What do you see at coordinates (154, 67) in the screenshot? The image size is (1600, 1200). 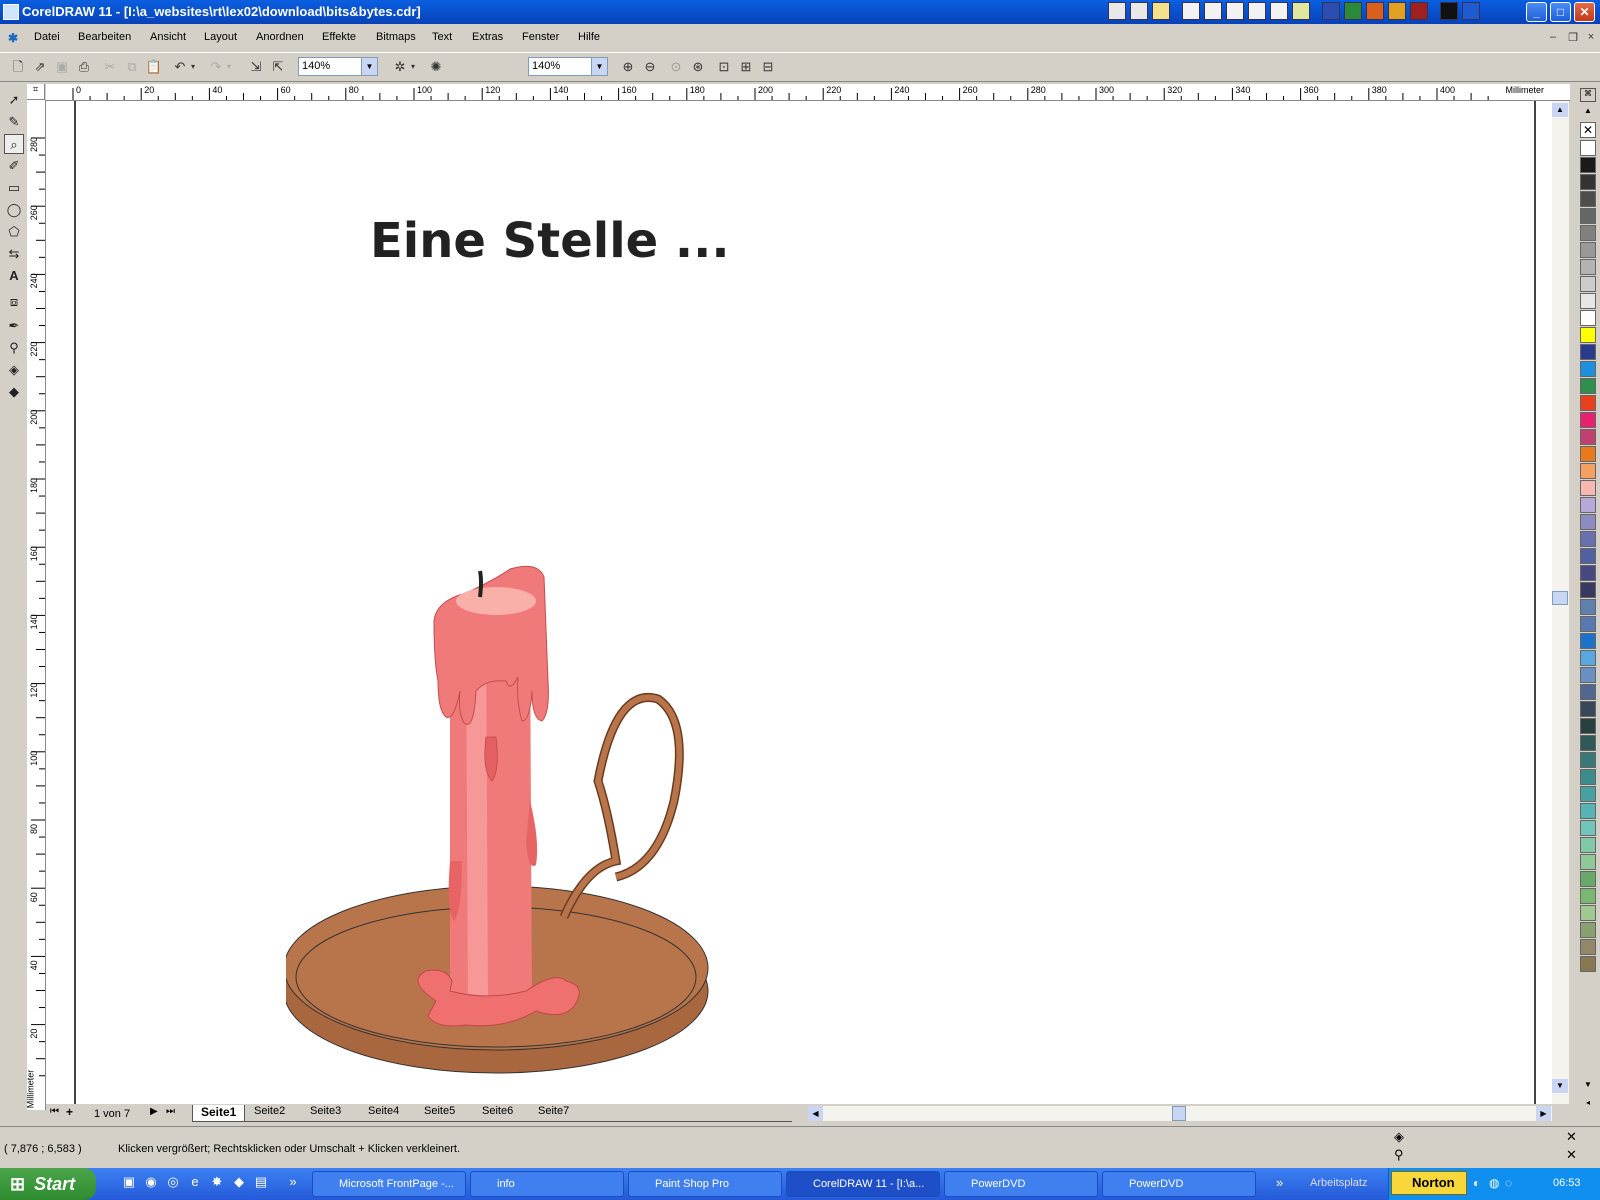 I see `paste-icon: 📋` at bounding box center [154, 67].